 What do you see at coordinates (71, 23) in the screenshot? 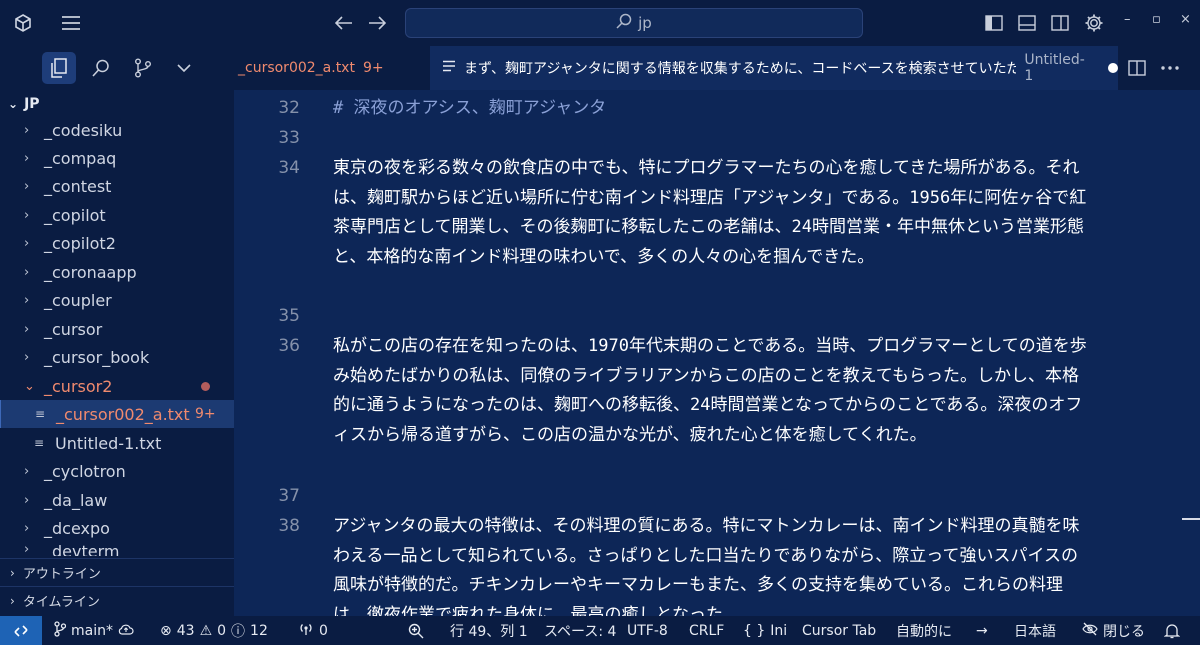
I see `menu-icon` at bounding box center [71, 23].